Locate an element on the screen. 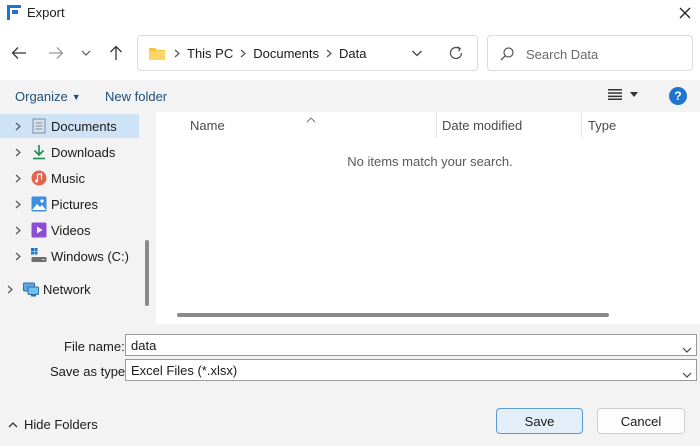 This screenshot has width=700, height=446. empty-message: No items match your search. is located at coordinates (430, 161).